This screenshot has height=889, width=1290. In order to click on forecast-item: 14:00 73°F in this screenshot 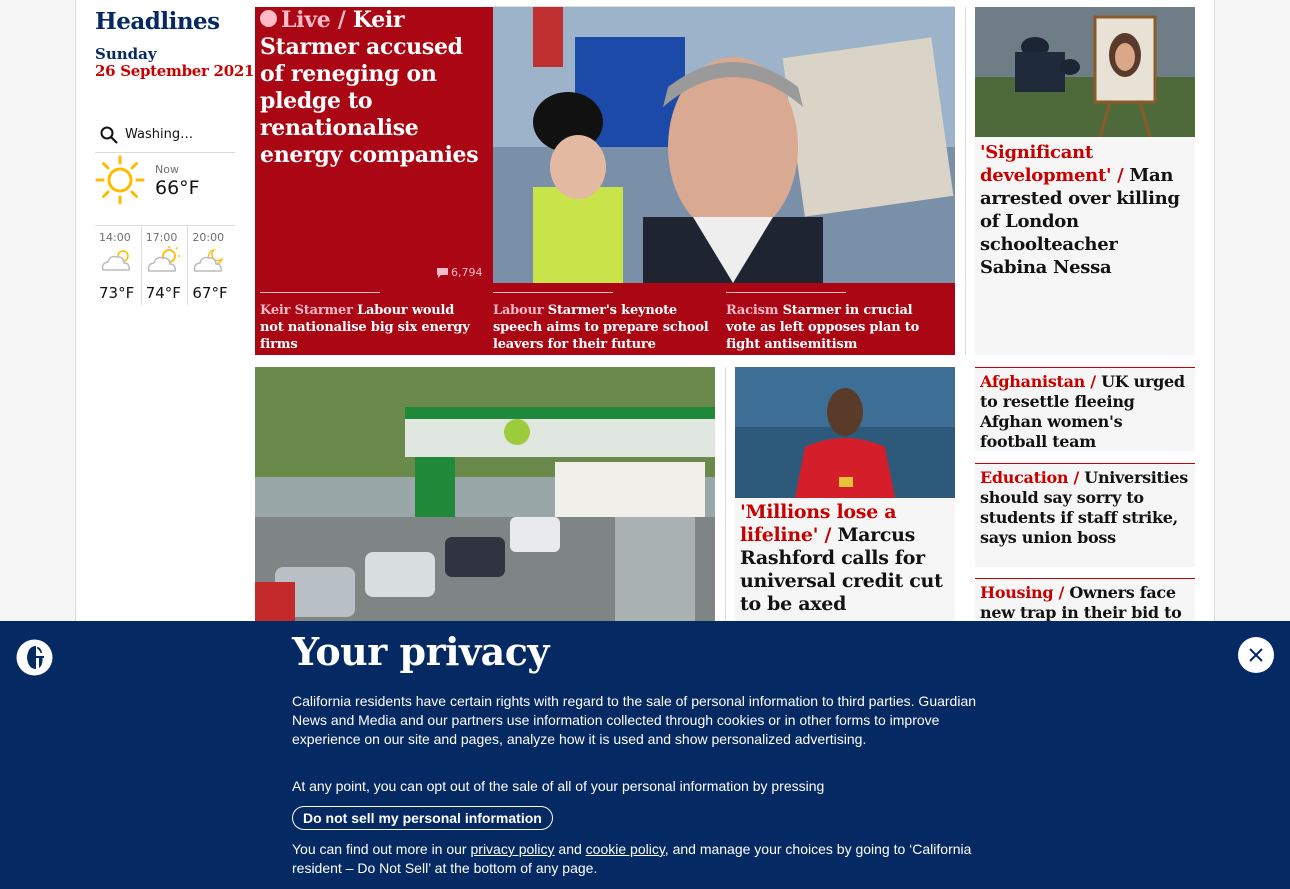, I will do `click(118, 265)`.